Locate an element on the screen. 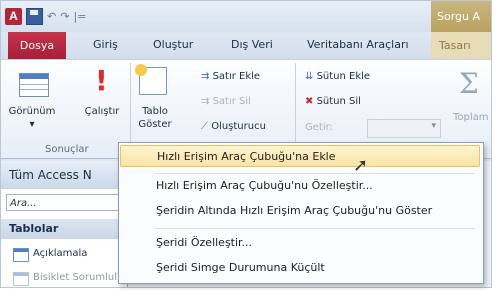 The height and width of the screenshot is (290, 504). builder-button: ⟋ Oluşturucu is located at coordinates (233, 126).